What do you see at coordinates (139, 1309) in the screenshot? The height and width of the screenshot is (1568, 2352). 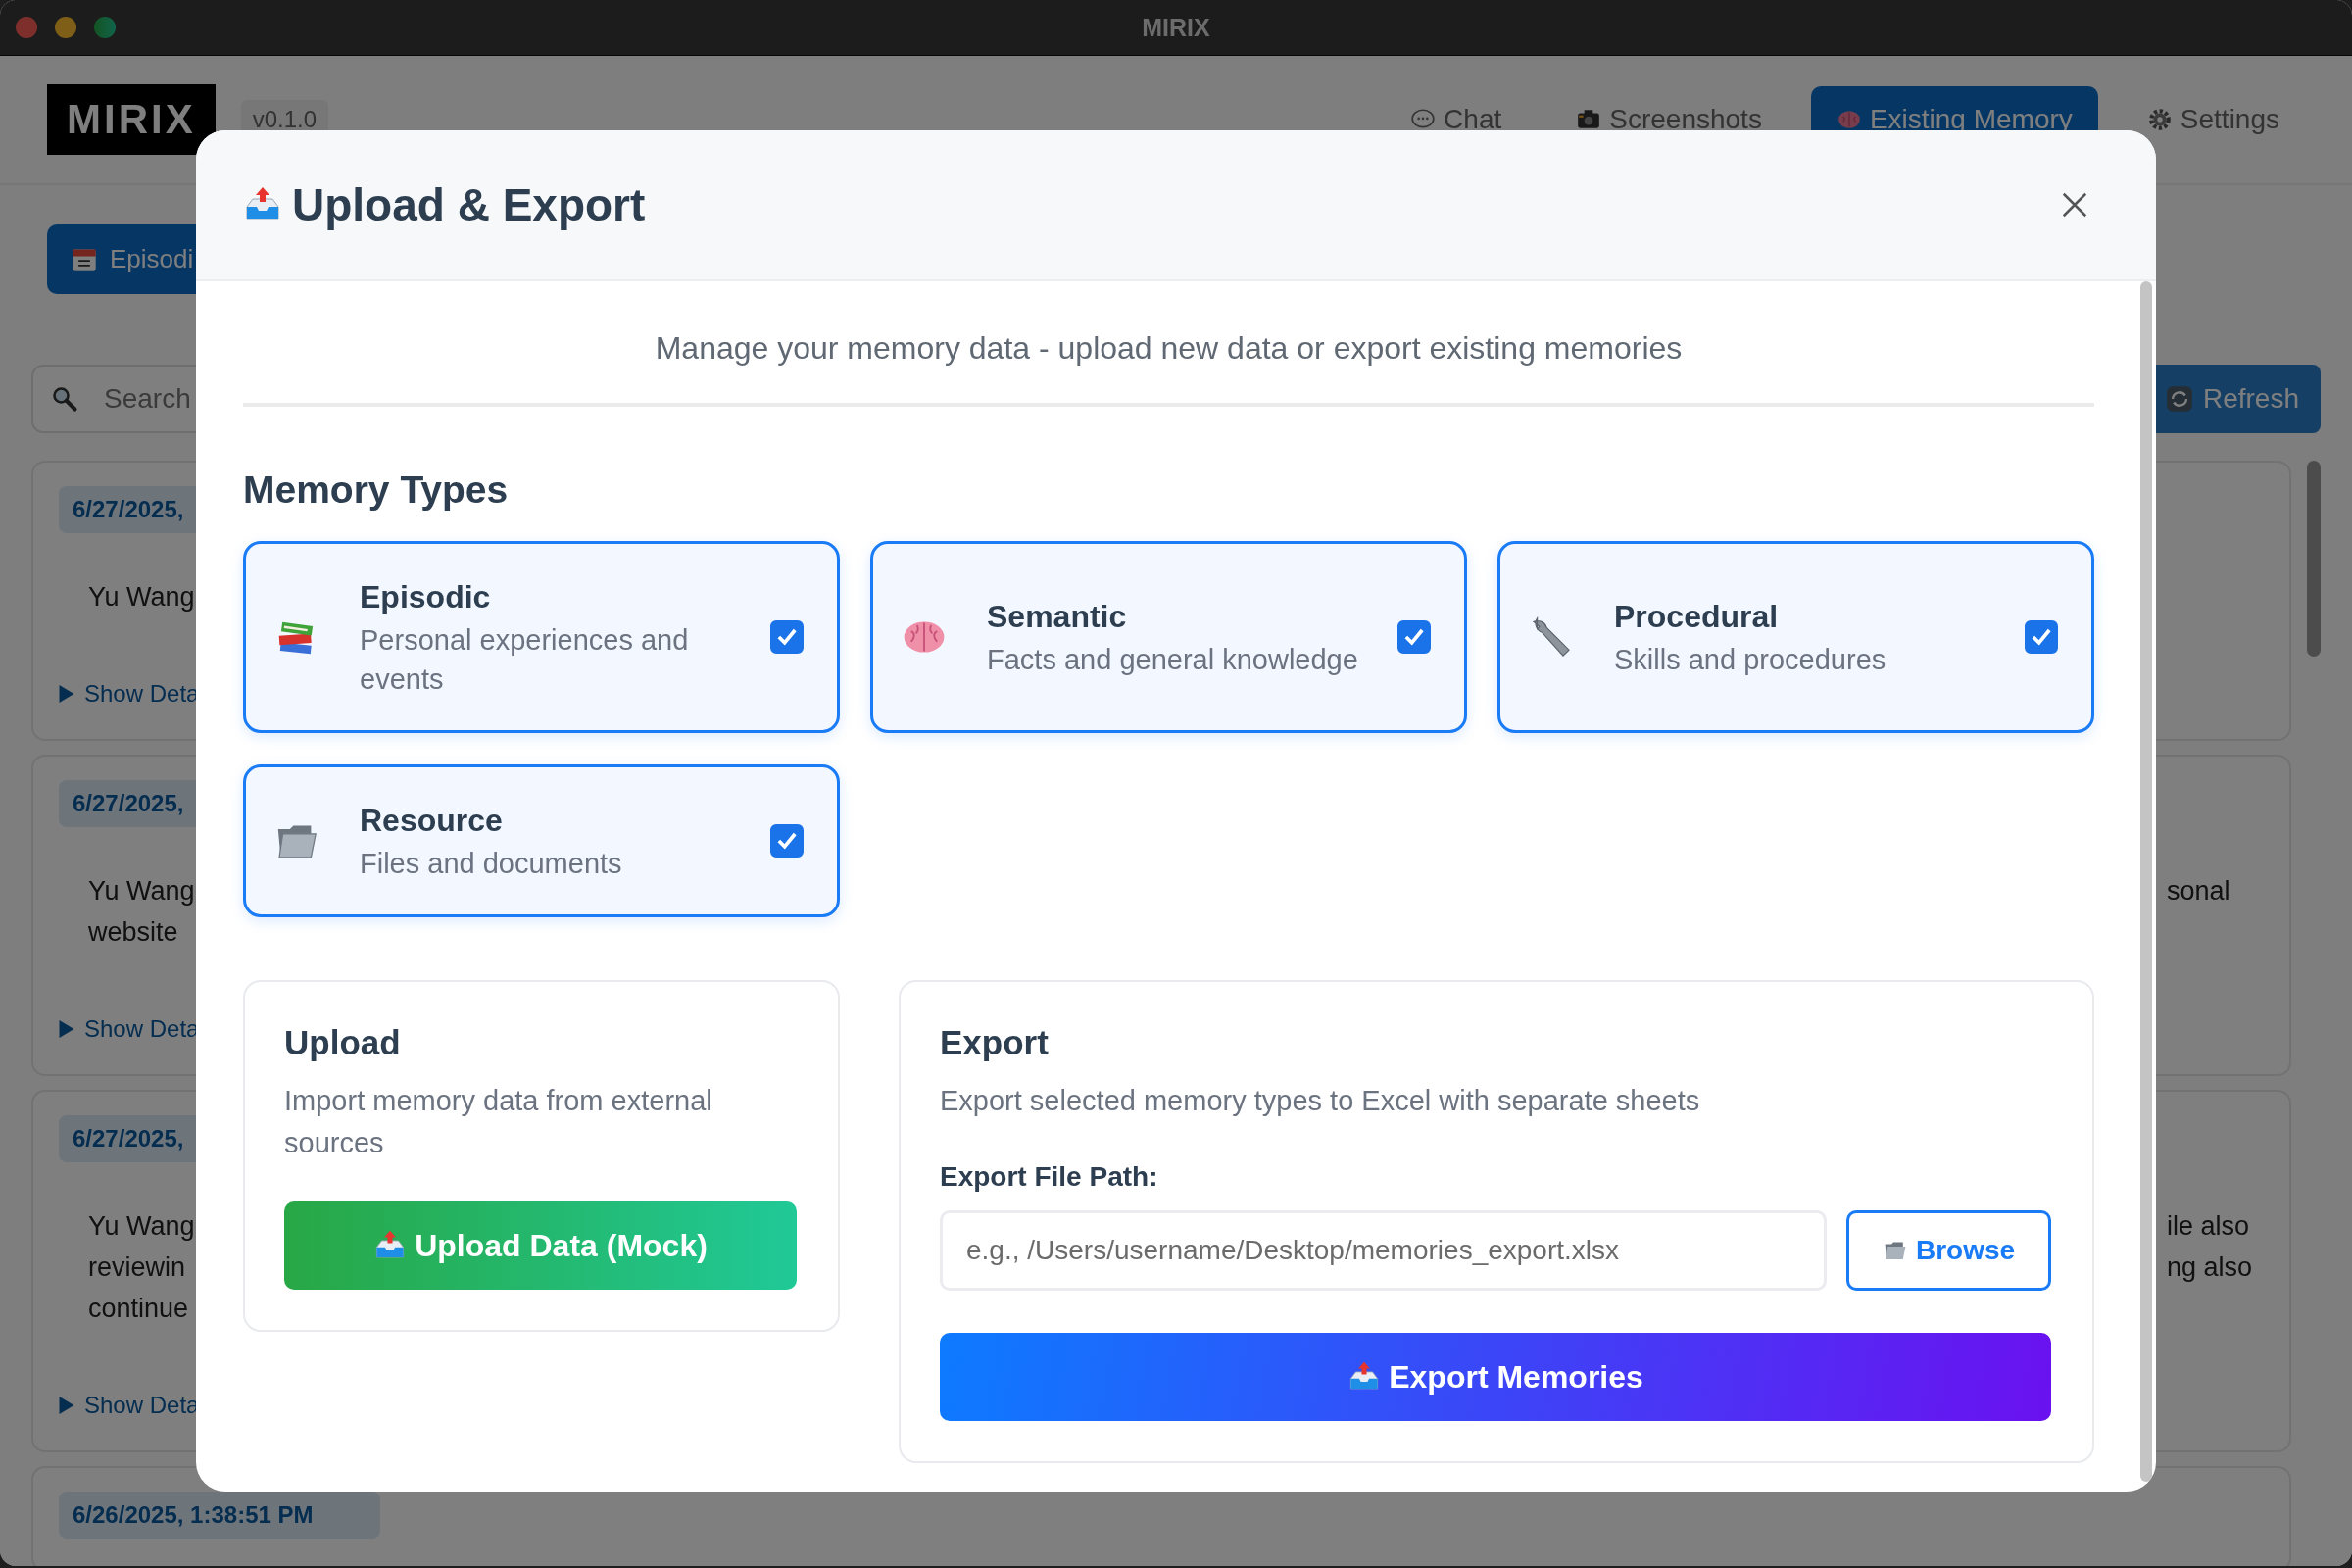 I see `memory-text: continue` at bounding box center [139, 1309].